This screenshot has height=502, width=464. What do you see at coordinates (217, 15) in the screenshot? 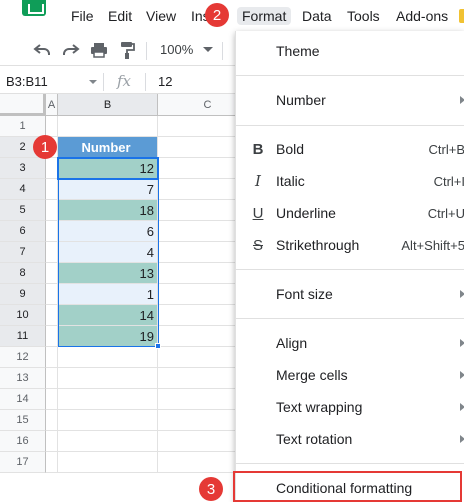
I see `step-badge-2: 2` at bounding box center [217, 15].